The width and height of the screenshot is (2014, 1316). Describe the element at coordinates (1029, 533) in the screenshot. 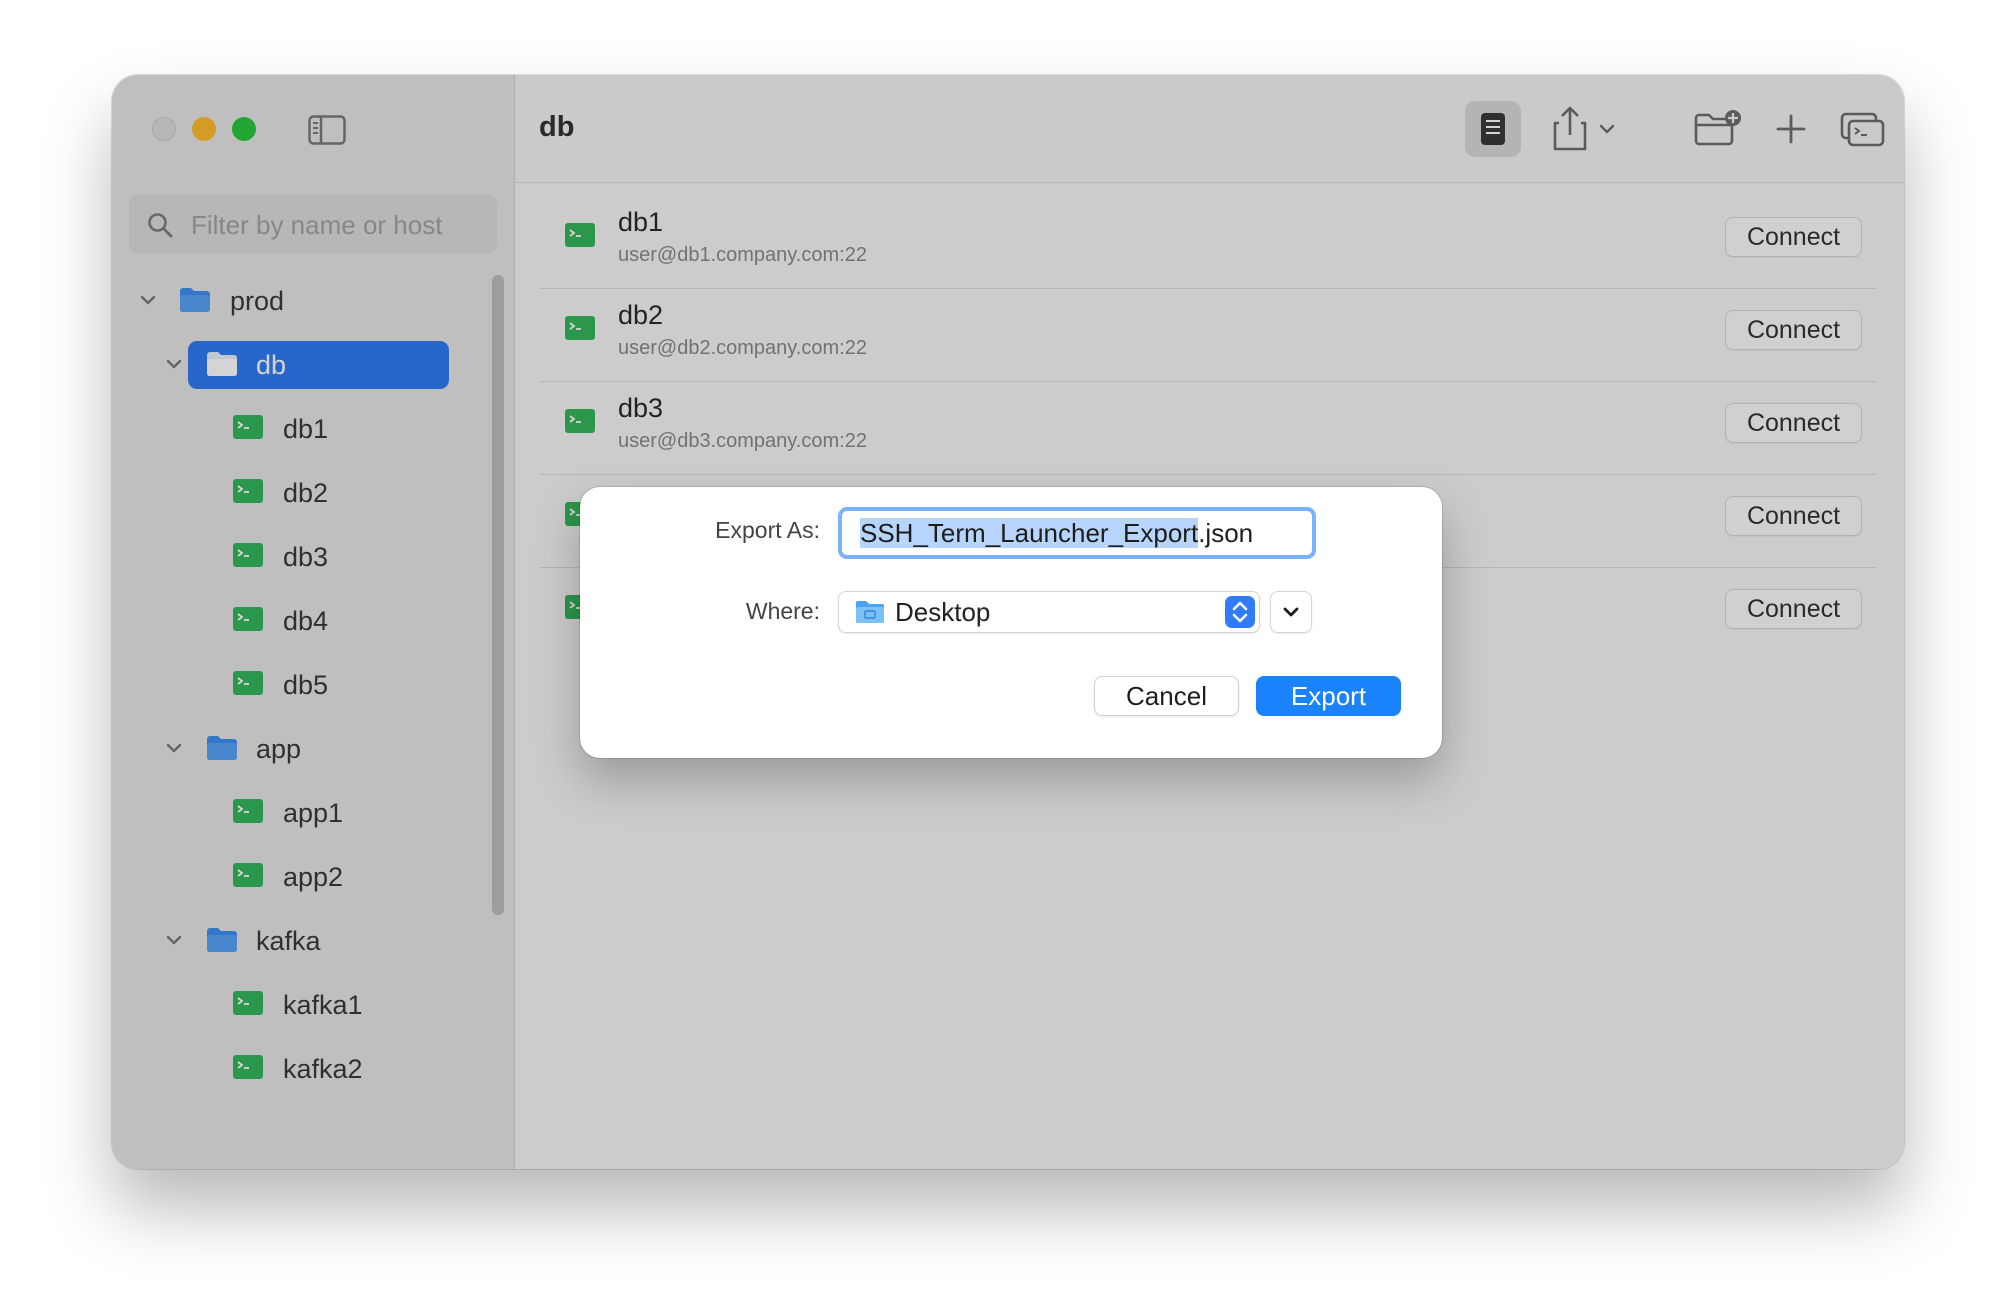

I see `filename-selection: SSH_Term_Launcher_Export` at that location.